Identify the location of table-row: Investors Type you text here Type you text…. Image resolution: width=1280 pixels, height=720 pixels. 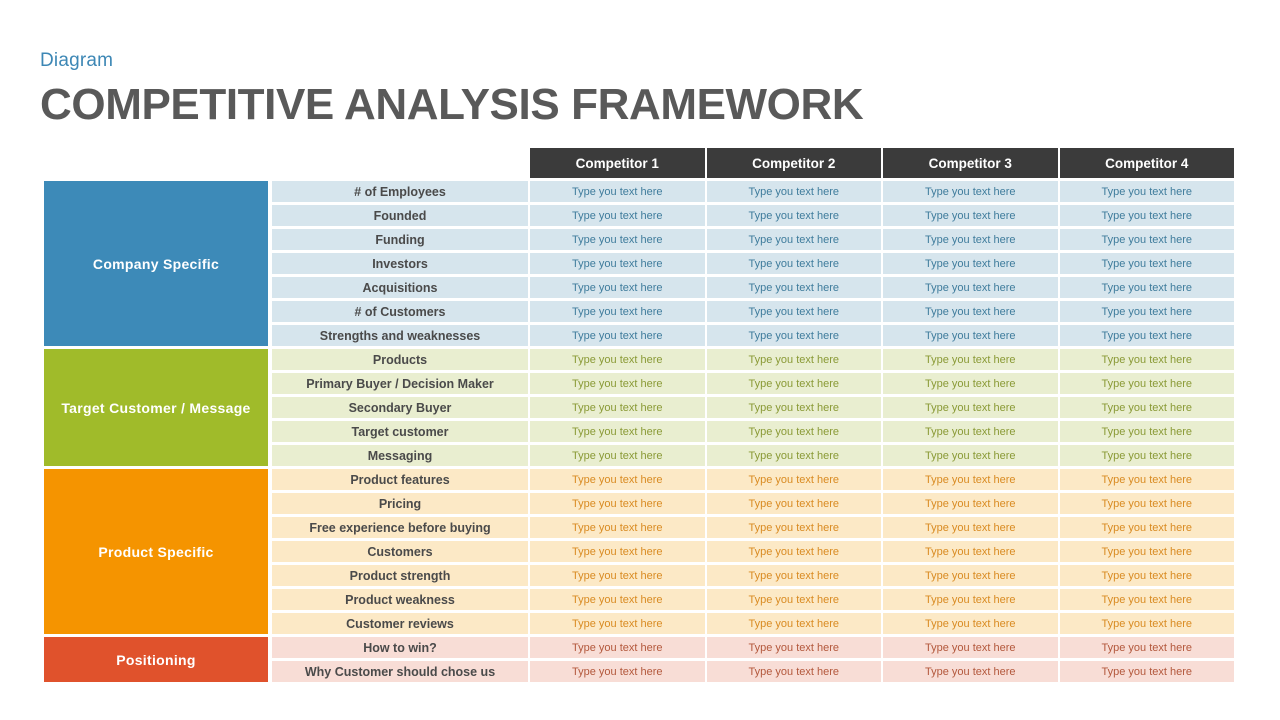
(753, 263).